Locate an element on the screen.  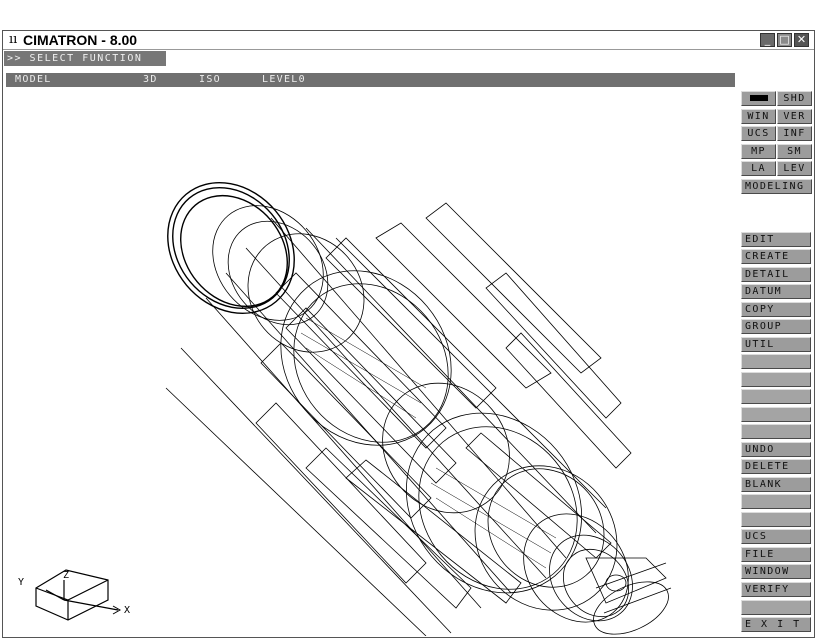
menu-verify: VERIFY is located at coordinates (776, 589).